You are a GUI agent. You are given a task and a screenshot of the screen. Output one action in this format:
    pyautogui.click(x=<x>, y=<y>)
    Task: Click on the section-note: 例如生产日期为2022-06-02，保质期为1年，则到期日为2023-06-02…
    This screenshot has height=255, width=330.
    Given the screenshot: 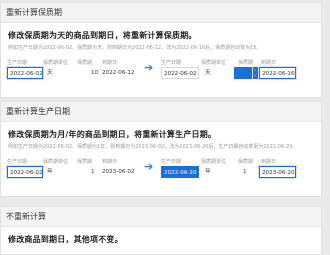 What is the action you would take?
    pyautogui.click(x=153, y=147)
    